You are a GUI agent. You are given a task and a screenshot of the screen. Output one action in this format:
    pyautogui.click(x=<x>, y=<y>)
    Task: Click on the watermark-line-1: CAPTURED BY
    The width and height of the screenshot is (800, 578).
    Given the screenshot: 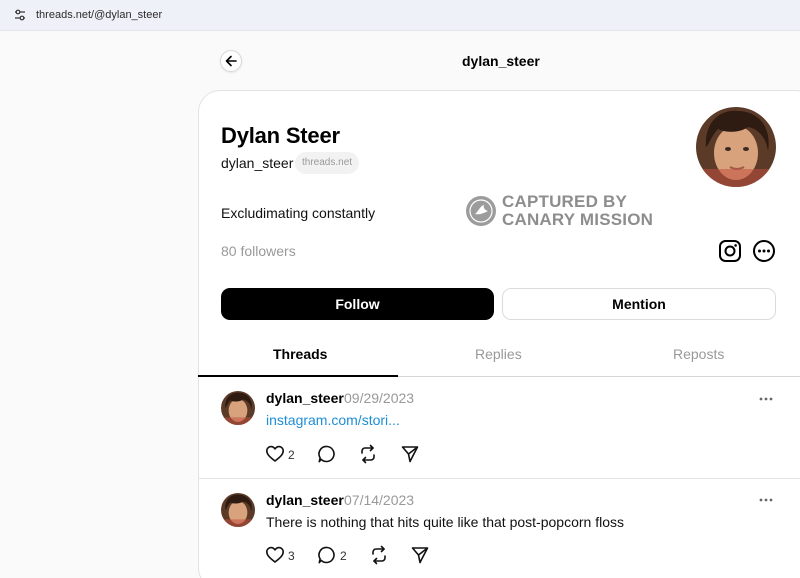 What is the action you would take?
    pyautogui.click(x=564, y=201)
    